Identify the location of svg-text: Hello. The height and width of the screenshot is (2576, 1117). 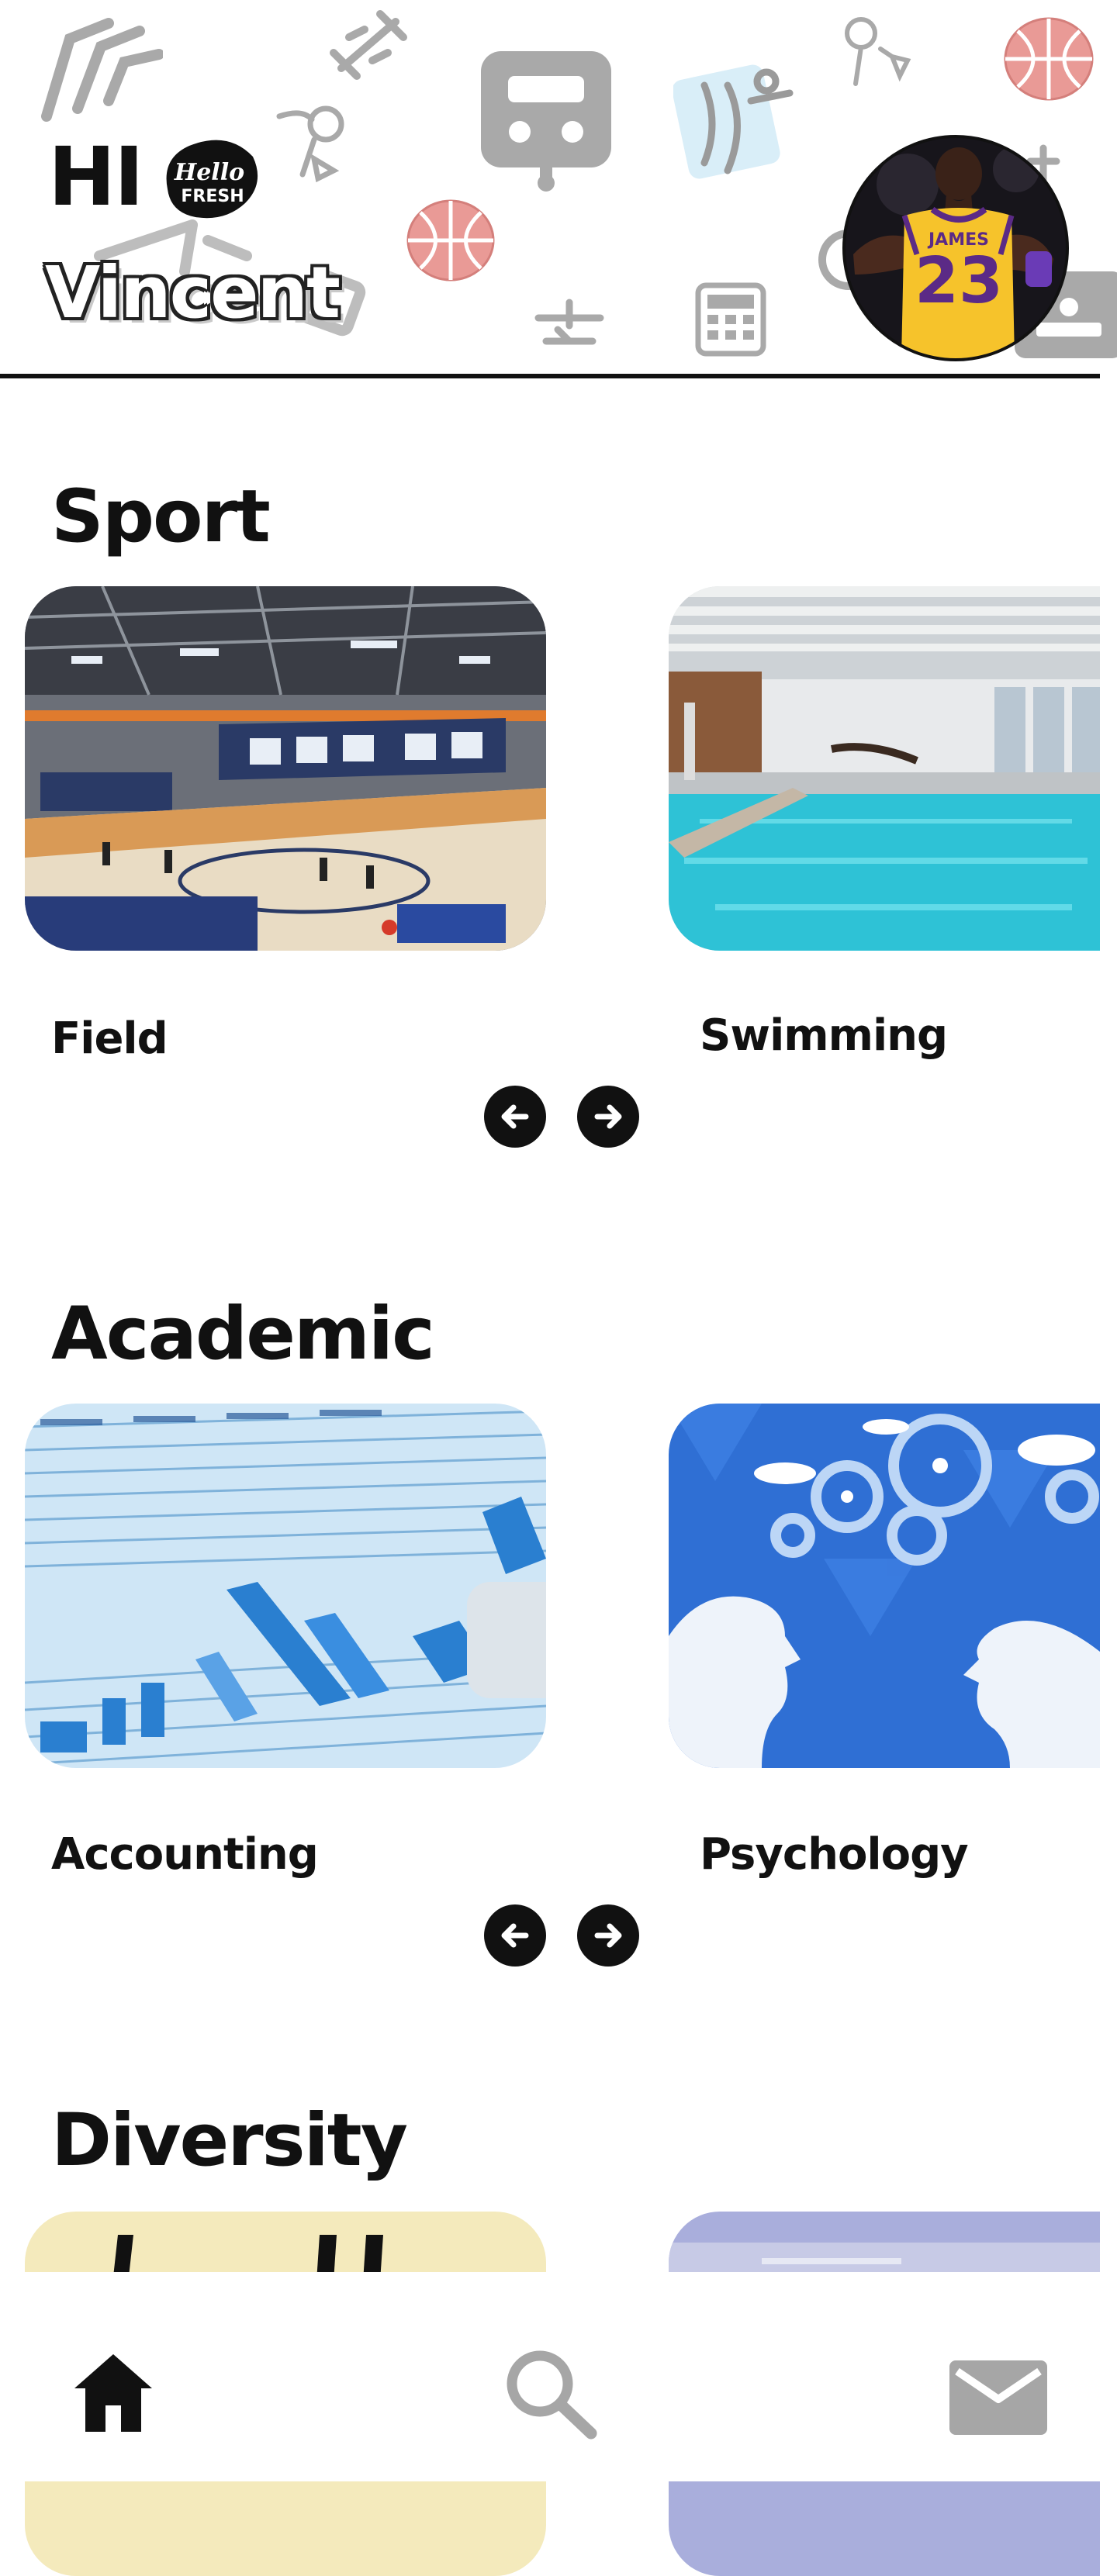
(209, 172).